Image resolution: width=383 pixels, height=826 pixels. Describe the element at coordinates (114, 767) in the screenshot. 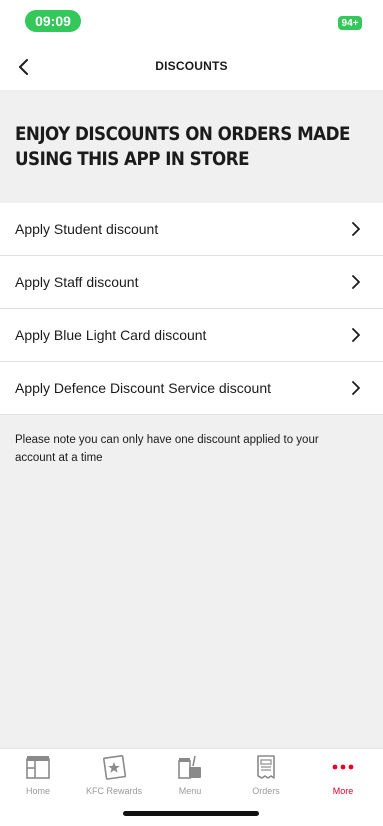

I see `rewards-card-icon` at that location.